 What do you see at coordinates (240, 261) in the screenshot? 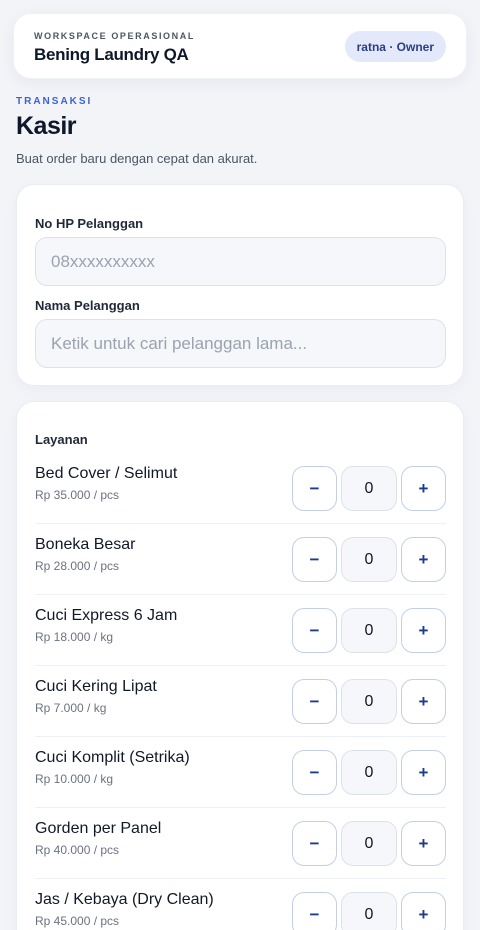
I see `phone-input` at bounding box center [240, 261].